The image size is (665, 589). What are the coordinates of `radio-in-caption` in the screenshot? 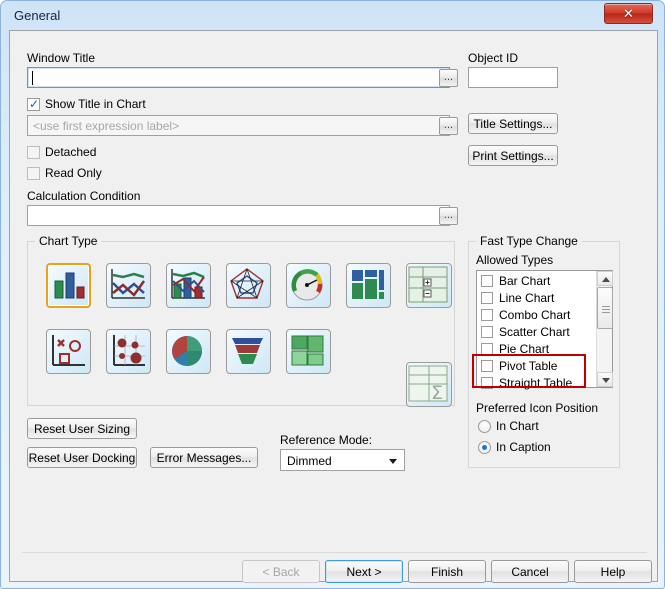 It's located at (484, 447).